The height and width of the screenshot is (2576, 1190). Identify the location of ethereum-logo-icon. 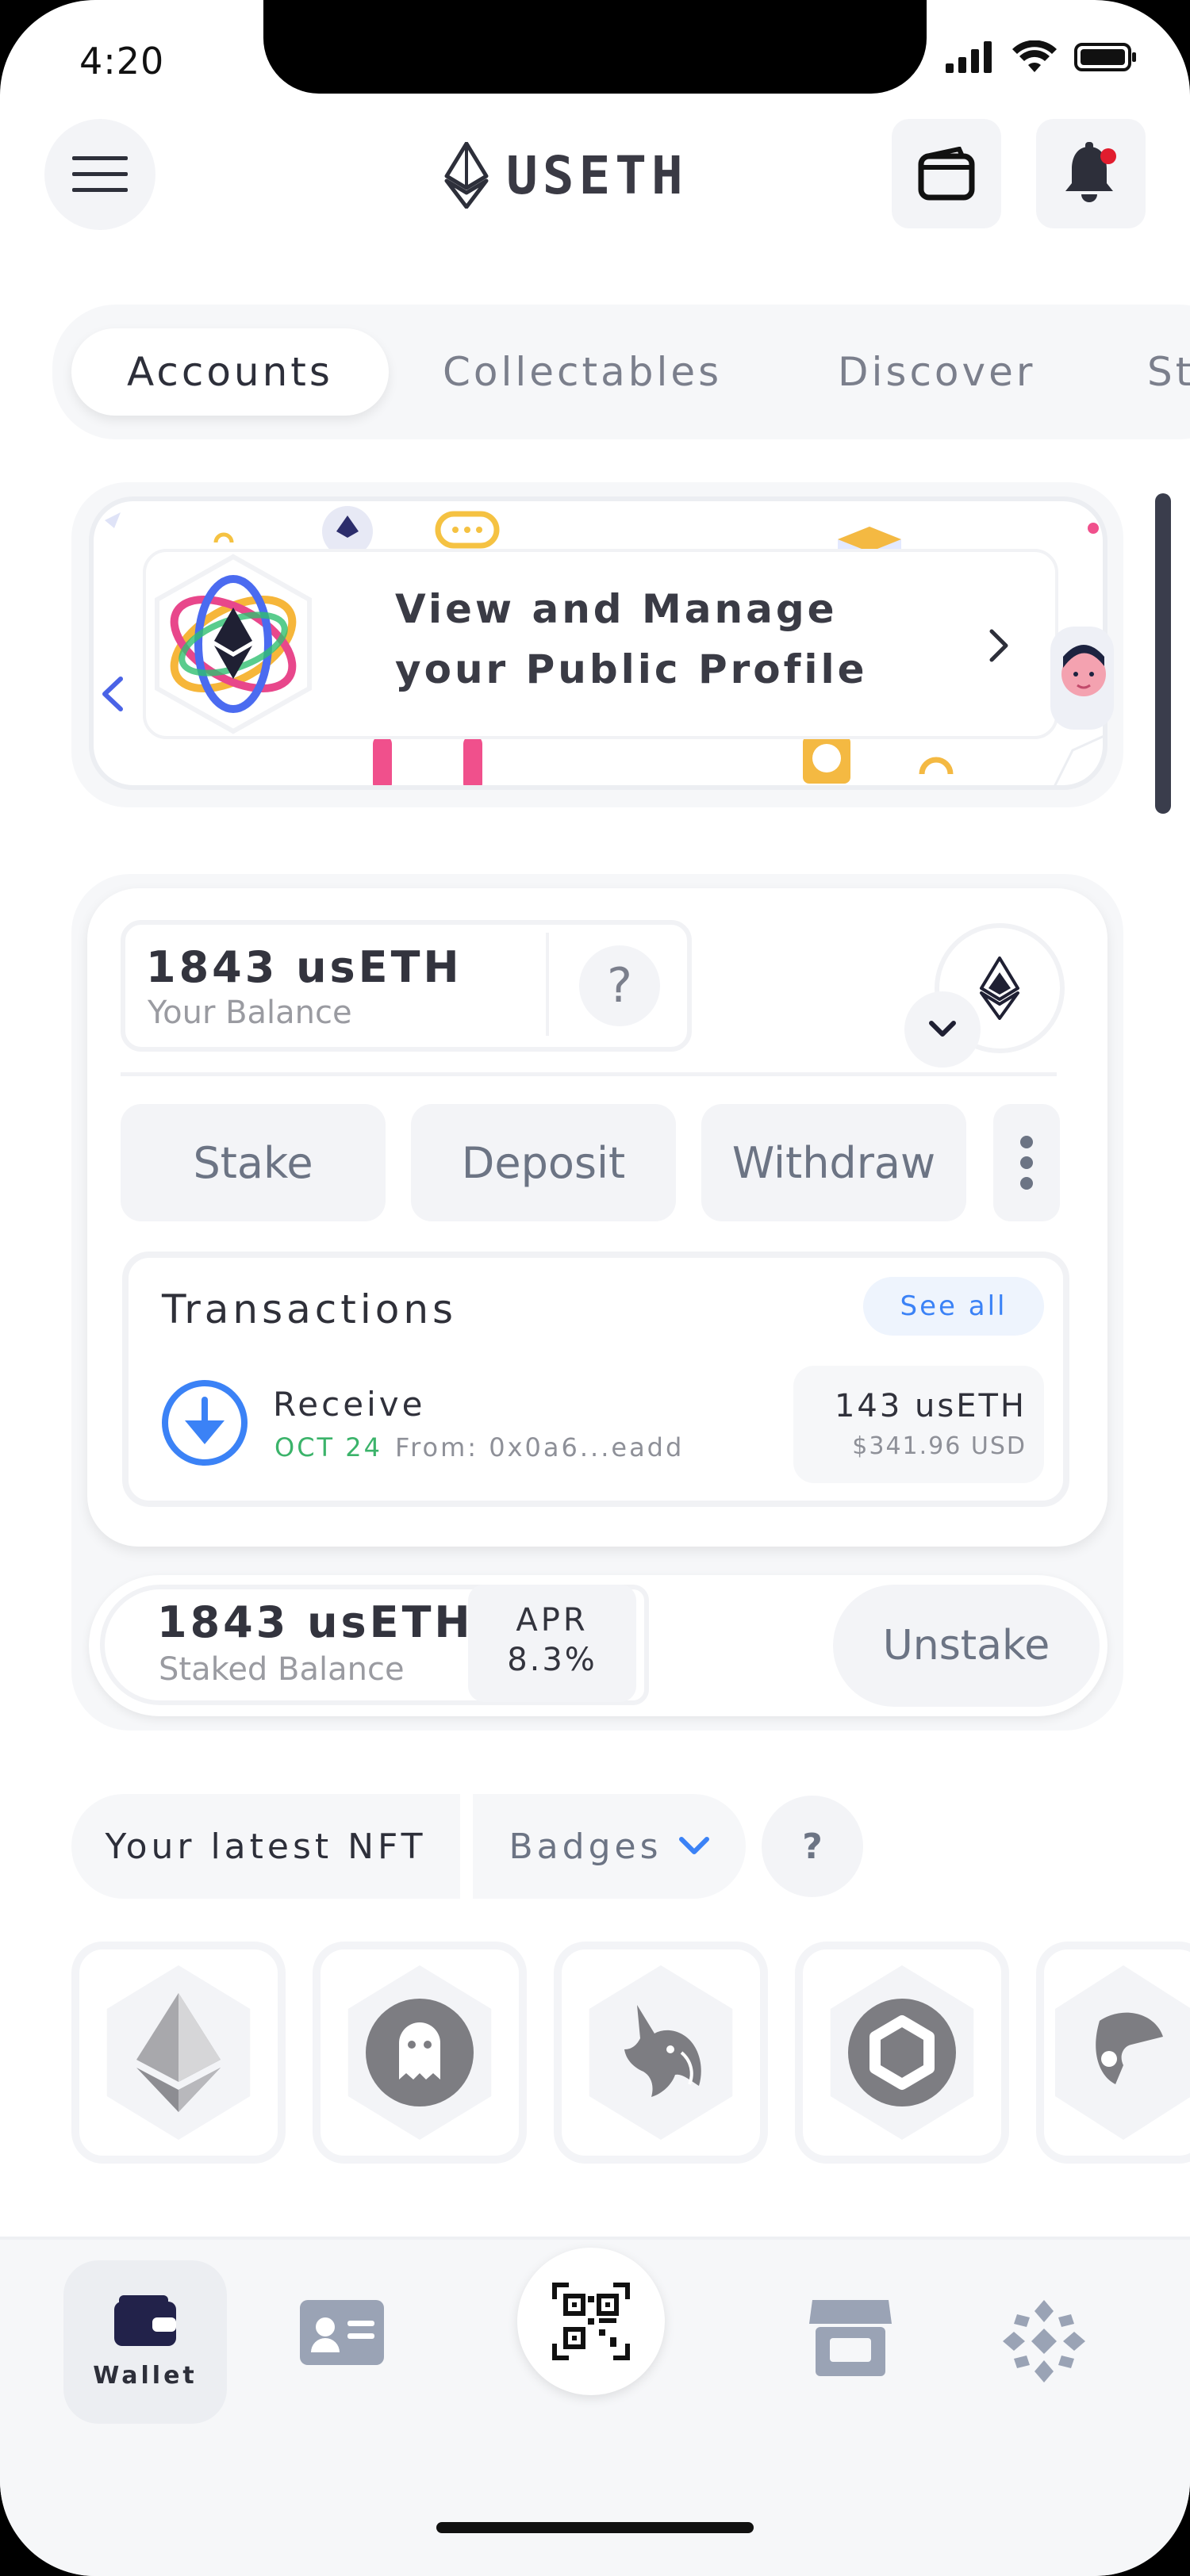
(466, 176).